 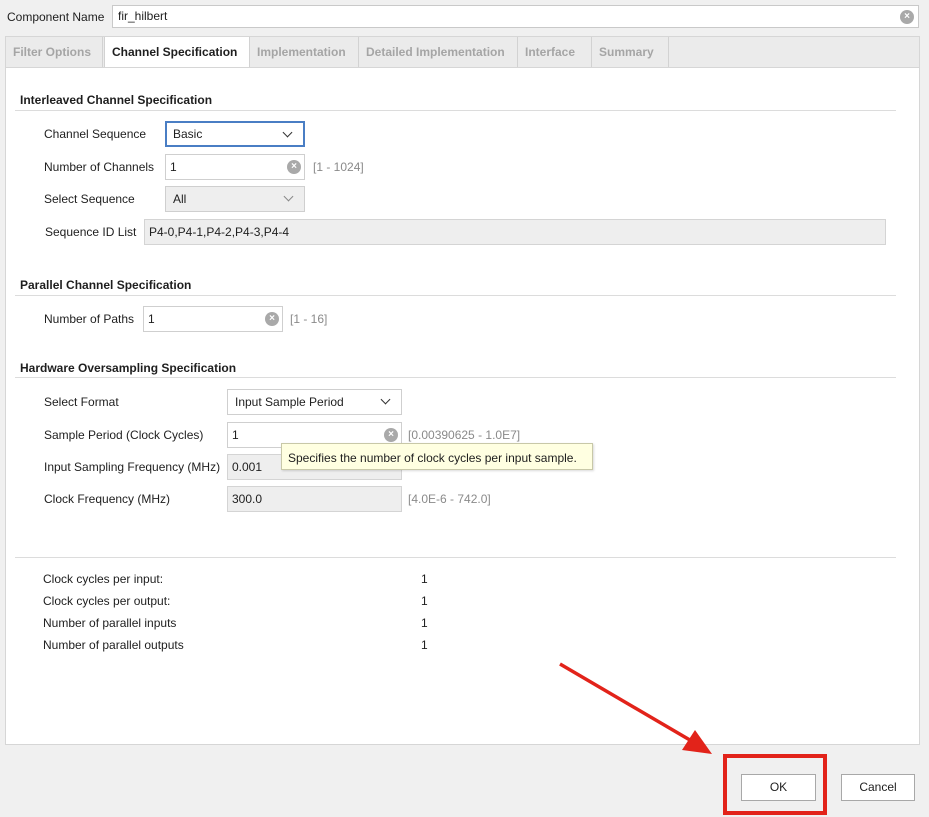 What do you see at coordinates (338, 167) in the screenshot?
I see `num-channels-range: [1 - 1024]` at bounding box center [338, 167].